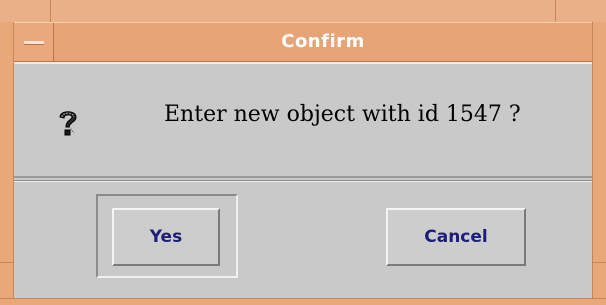 This screenshot has width=606, height=305. What do you see at coordinates (7, 262) in the screenshot?
I see `frame-side-notch-left` at bounding box center [7, 262].